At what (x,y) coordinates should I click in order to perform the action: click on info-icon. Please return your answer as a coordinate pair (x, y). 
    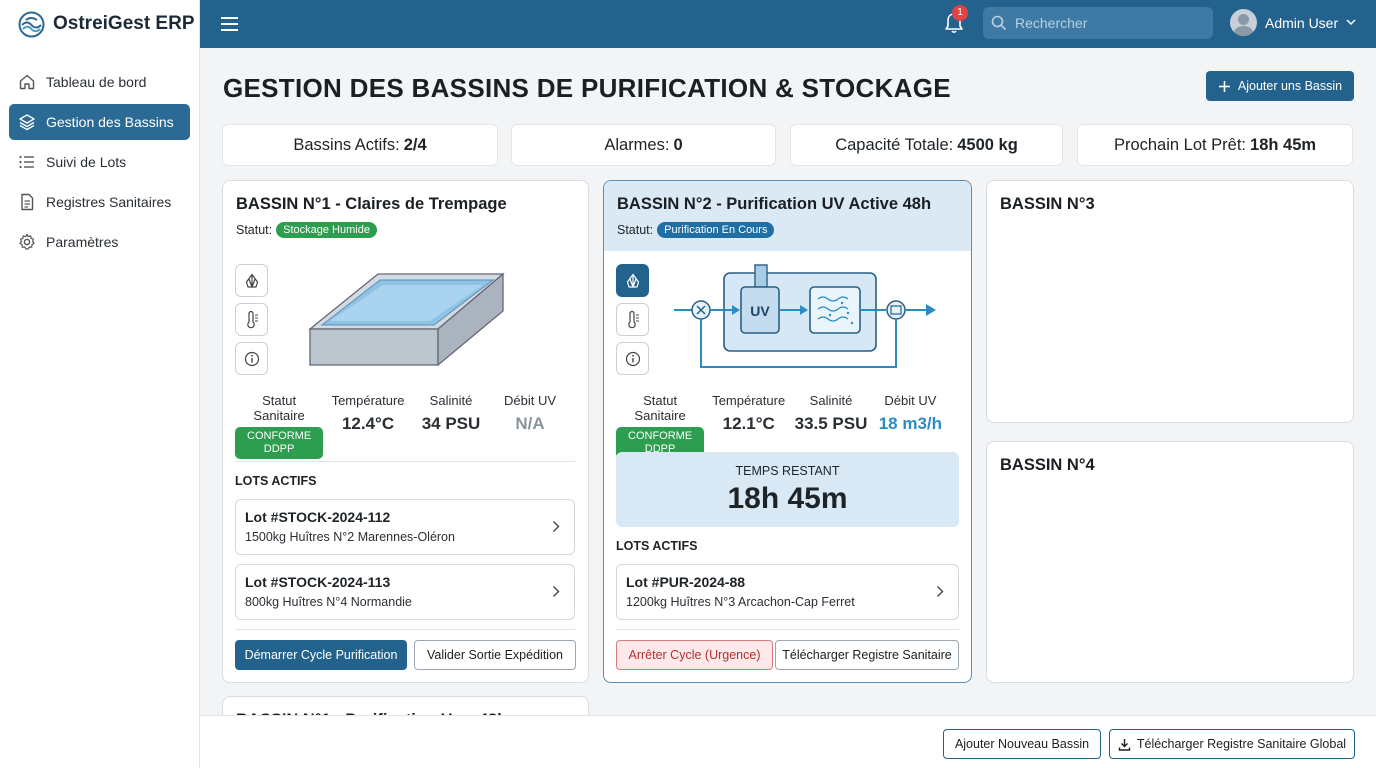
    Looking at the image, I should click on (632, 358).